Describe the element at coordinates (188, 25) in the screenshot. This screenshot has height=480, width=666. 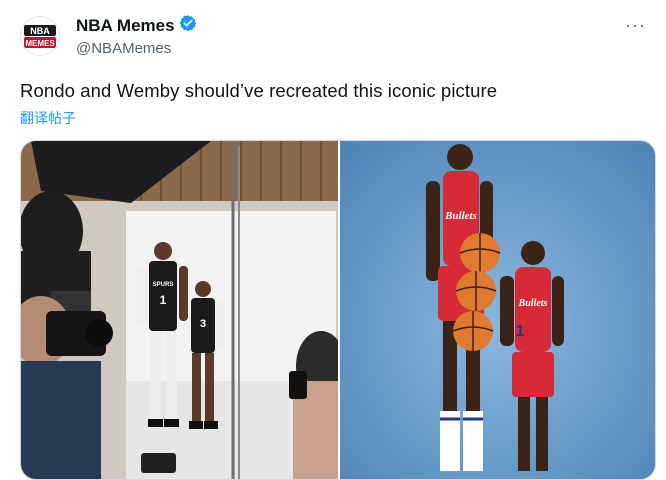
I see `verified-badge-icon` at that location.